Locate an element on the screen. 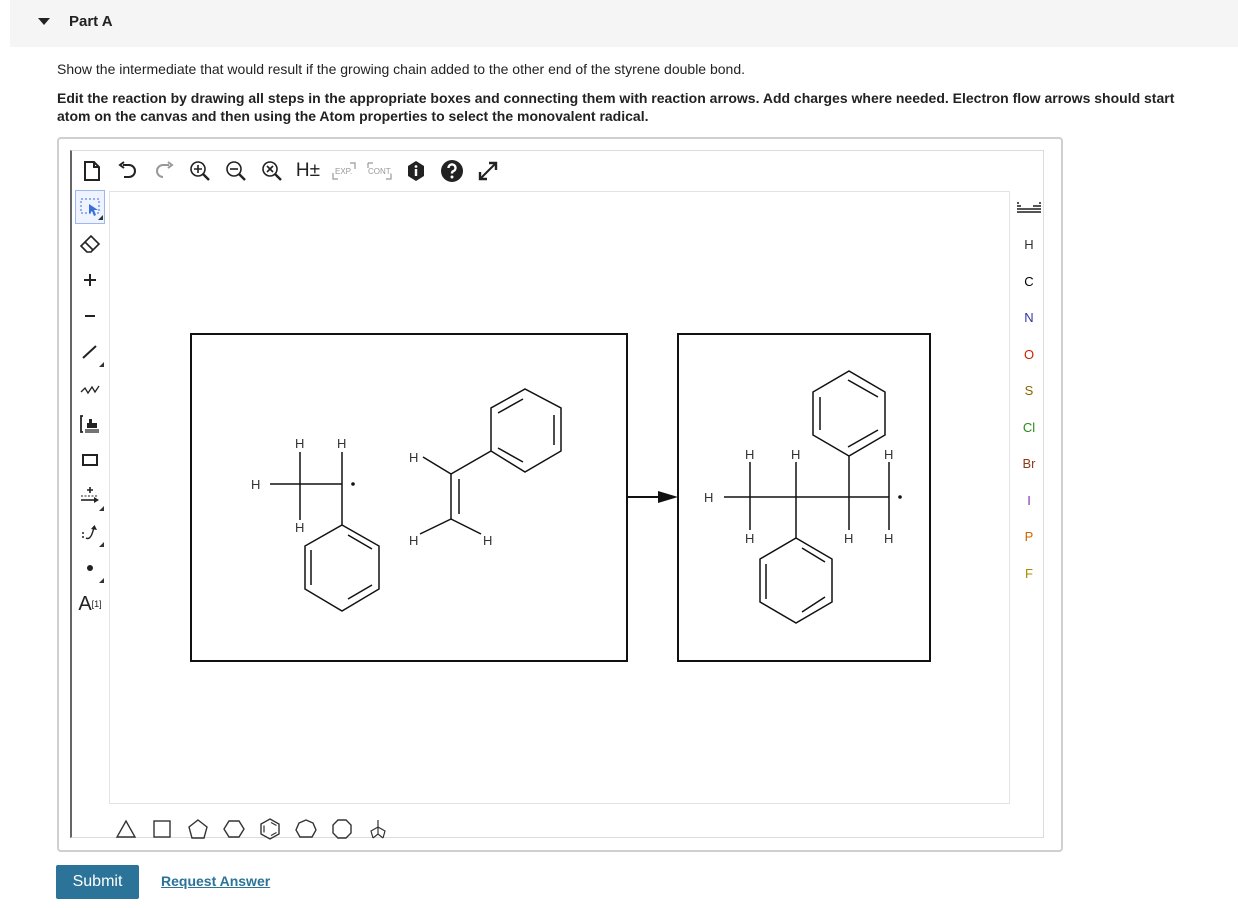  contract-label: CONT. is located at coordinates (380, 171).